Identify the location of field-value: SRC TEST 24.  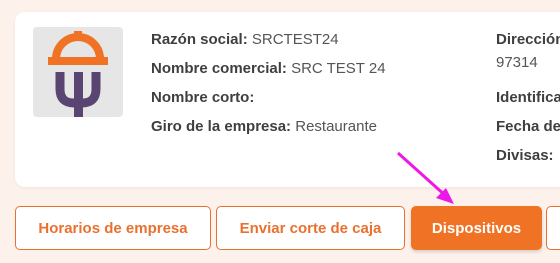
(338, 68).